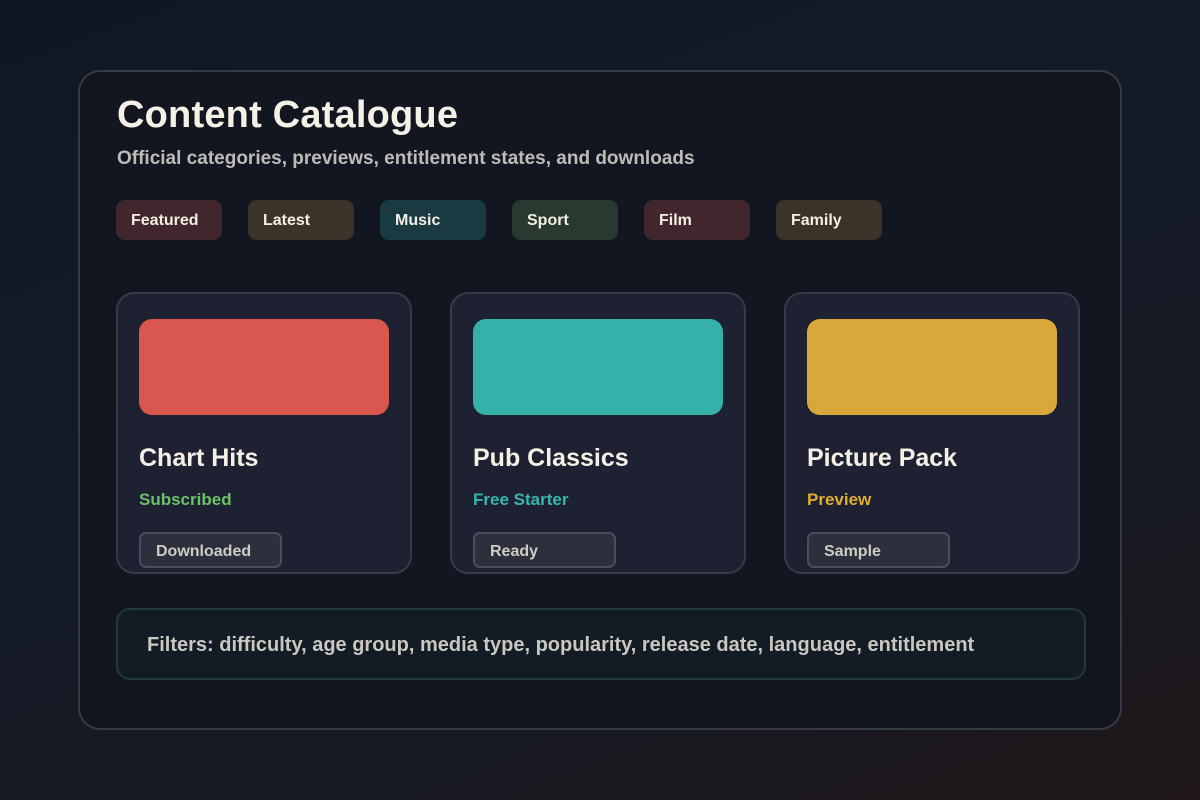 The height and width of the screenshot is (800, 1200). Describe the element at coordinates (544, 550) in the screenshot. I see `download-state-badge: Ready` at that location.